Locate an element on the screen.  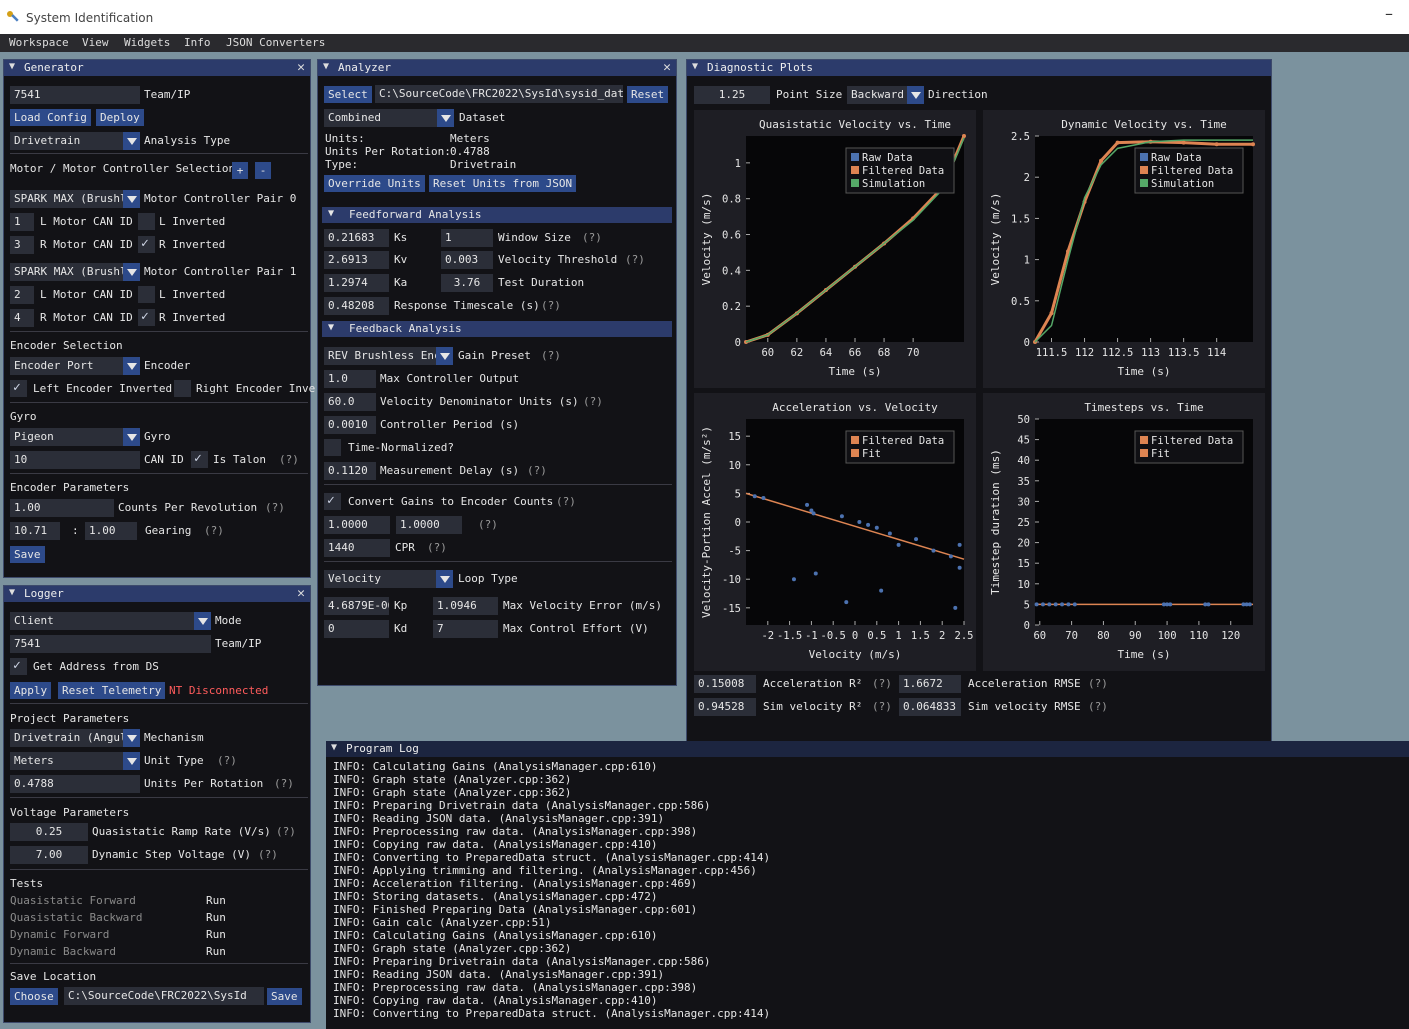
get-address-checkbox is located at coordinates (18, 666).